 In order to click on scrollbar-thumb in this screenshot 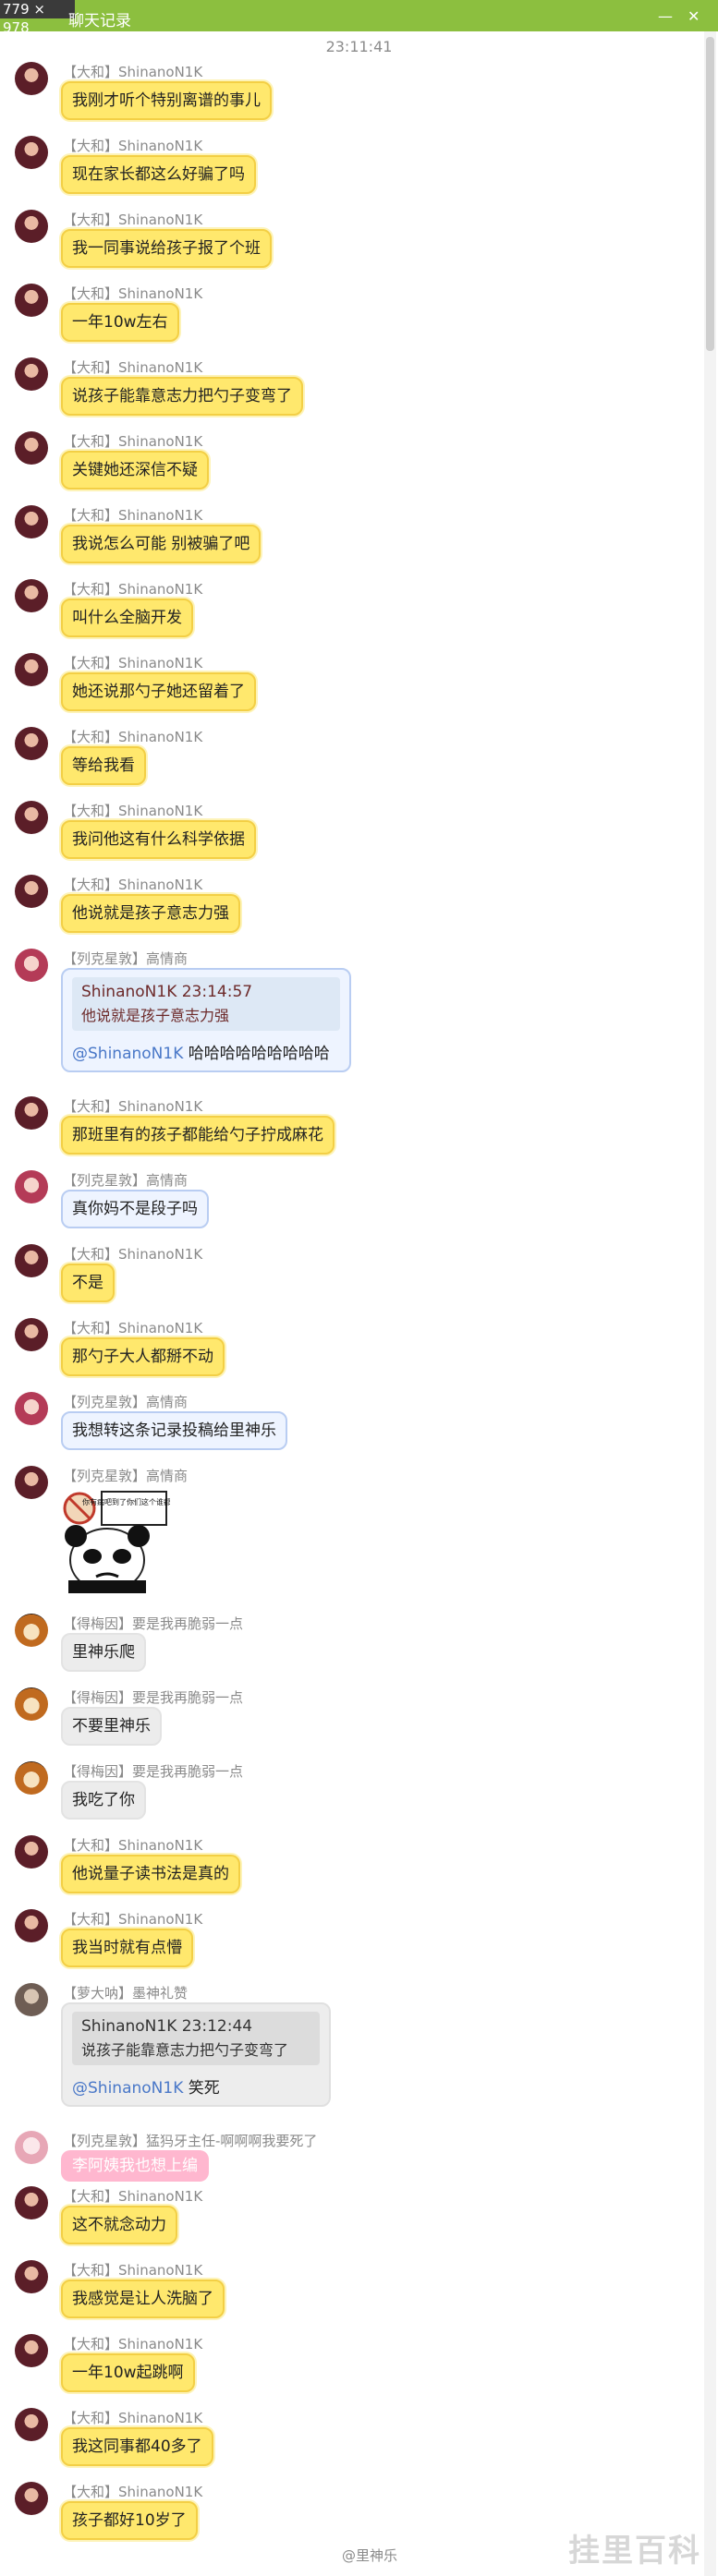, I will do `click(710, 194)`.